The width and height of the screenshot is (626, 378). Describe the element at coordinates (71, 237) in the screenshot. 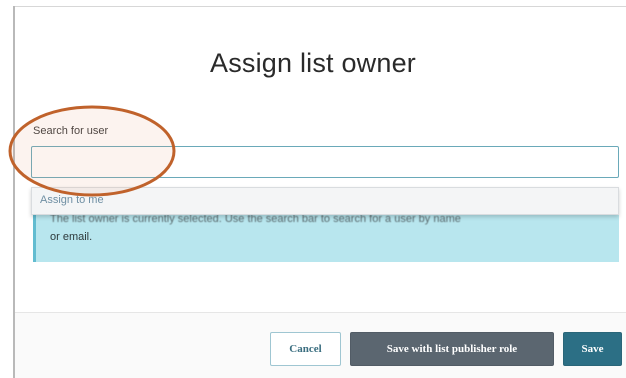

I see `info-message-line-2: or email.` at that location.